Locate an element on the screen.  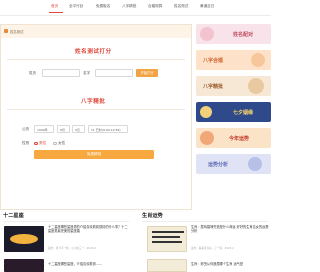
given-name-label: 名字 is located at coordinates (87, 73).